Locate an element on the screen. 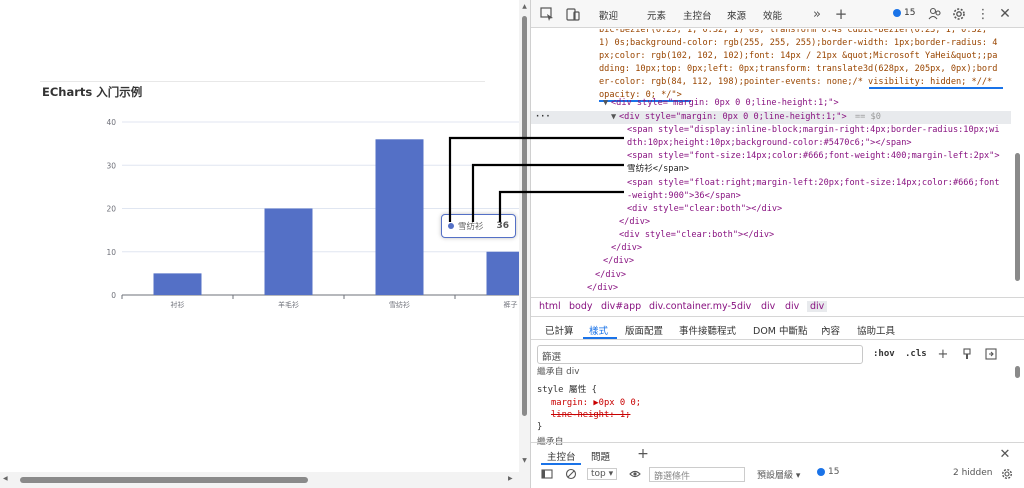 The height and width of the screenshot is (488, 1024). annotation-arrow-name is located at coordinates (547, 192).